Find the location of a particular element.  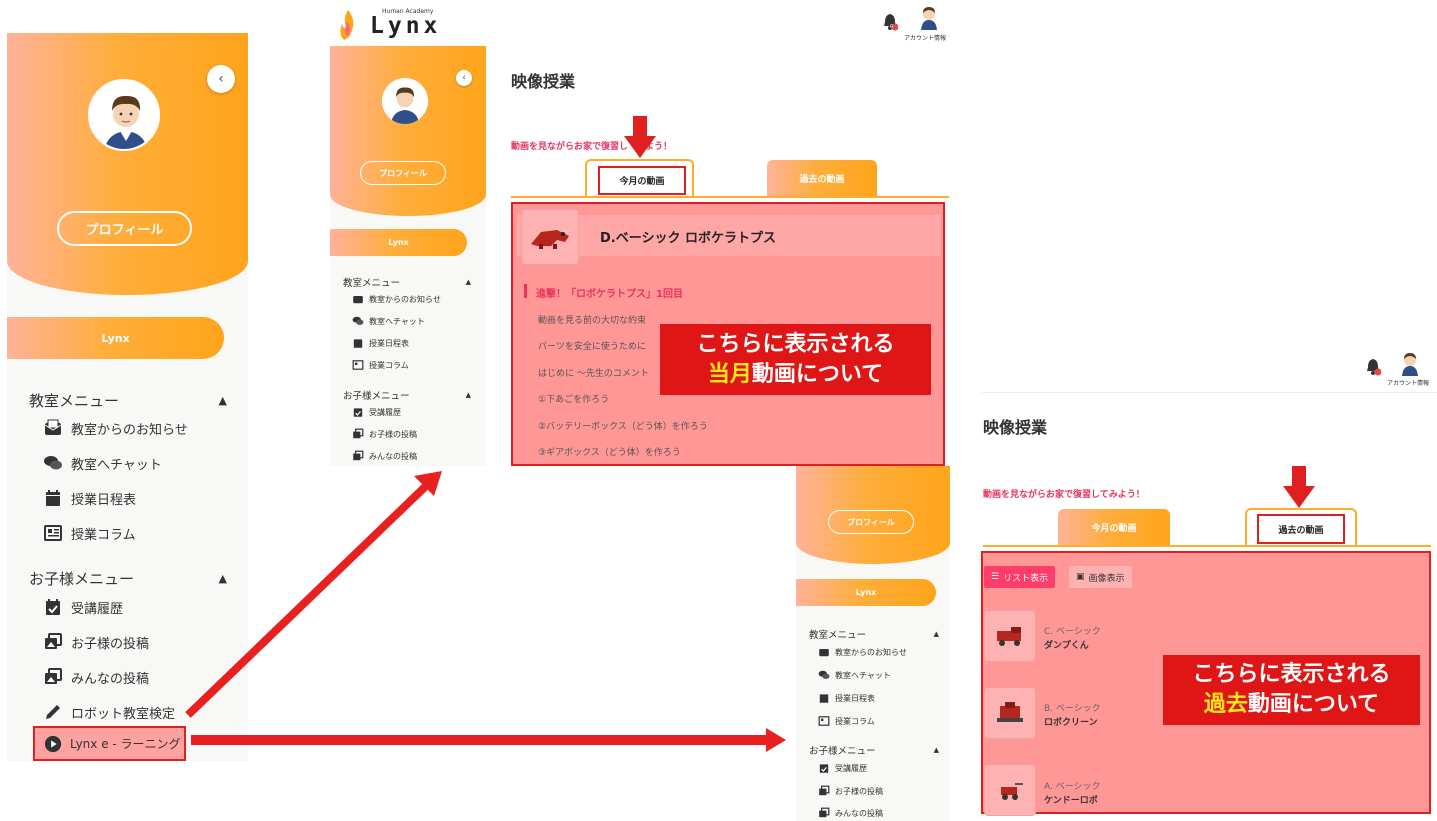

video-course: B. ベーシック is located at coordinates (1072, 709).